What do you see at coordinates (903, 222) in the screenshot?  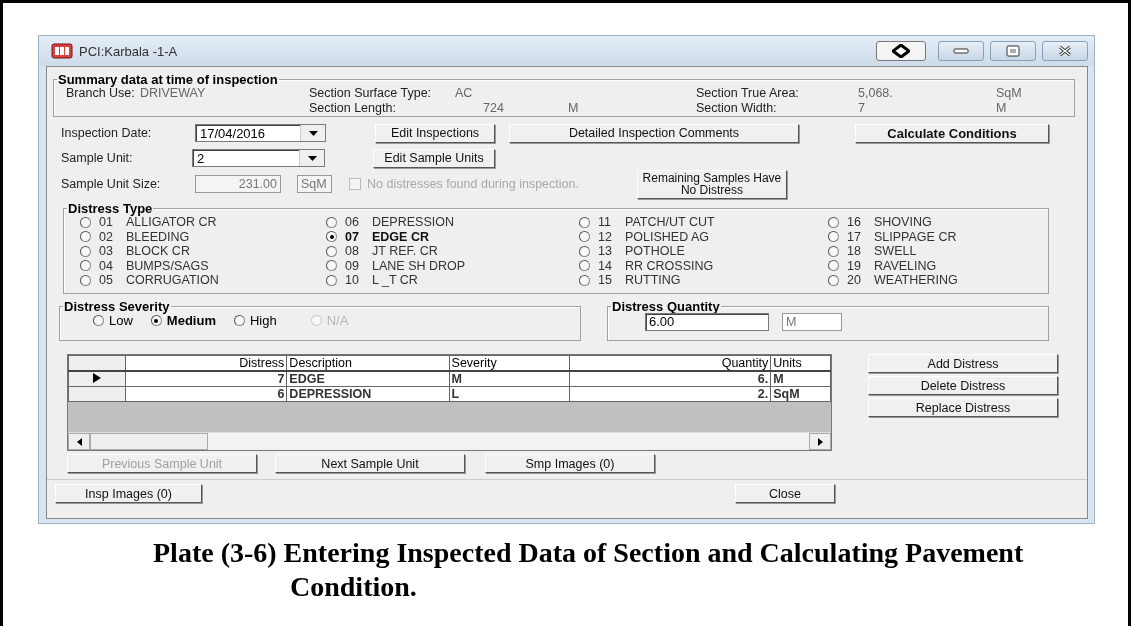 I see `option-label: SHOVING` at bounding box center [903, 222].